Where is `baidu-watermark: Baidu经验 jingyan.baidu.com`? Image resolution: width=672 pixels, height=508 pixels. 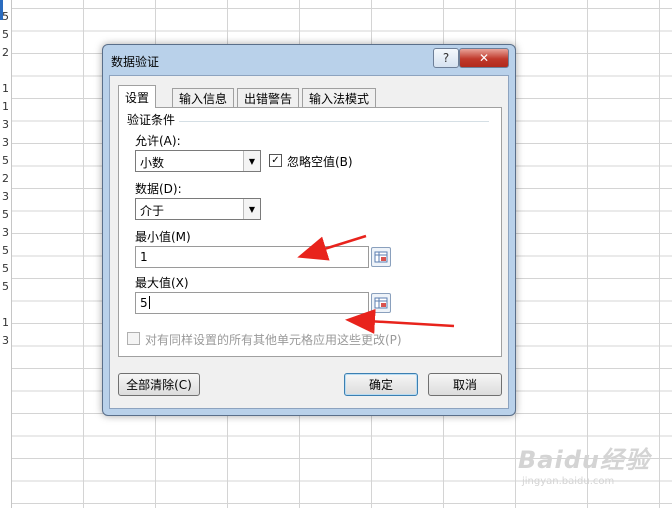
baidu-watermark: Baidu经验 jingyan.baidu.com is located at coordinates (587, 462).